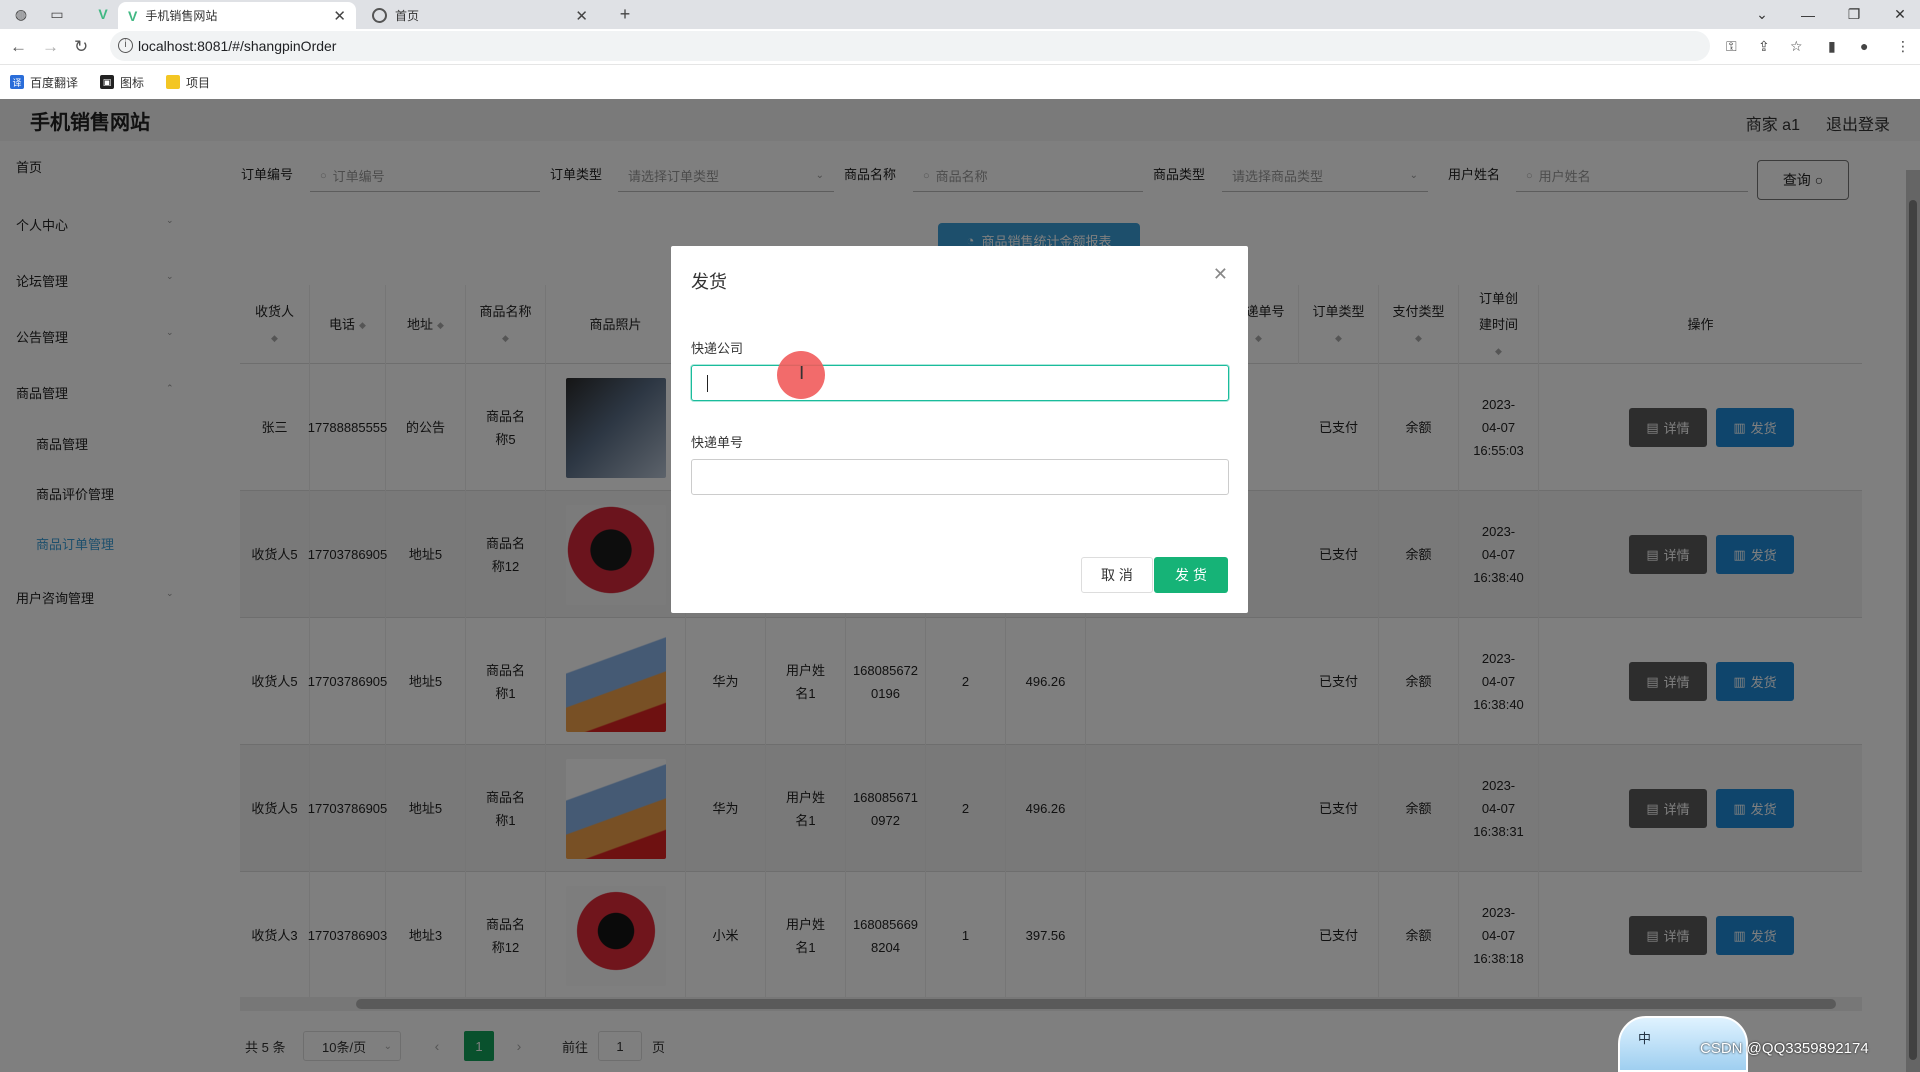  I want to click on minimize-icon: —, so click(1808, 14).